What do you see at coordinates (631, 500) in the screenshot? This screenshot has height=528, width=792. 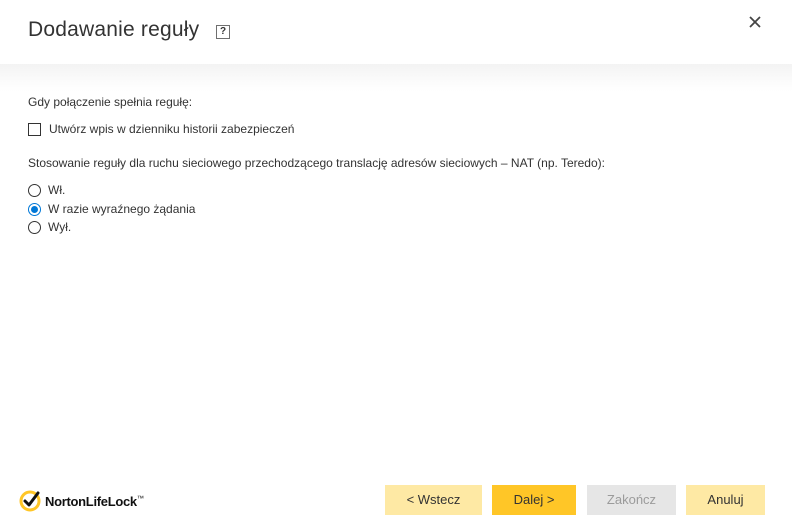 I see `finish-button: Zakończ` at bounding box center [631, 500].